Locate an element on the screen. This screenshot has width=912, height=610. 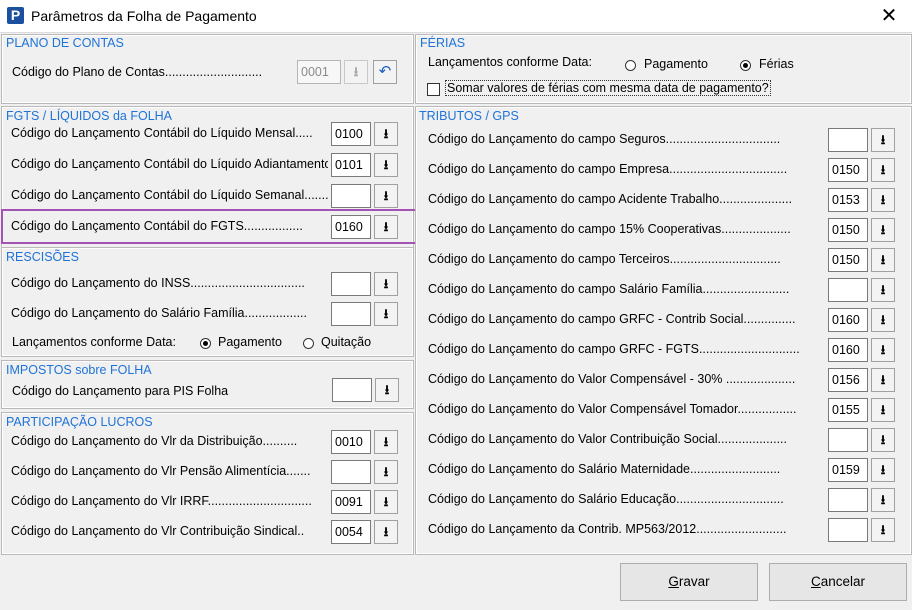
ferias-title: FÉRIAS is located at coordinates (443, 43).